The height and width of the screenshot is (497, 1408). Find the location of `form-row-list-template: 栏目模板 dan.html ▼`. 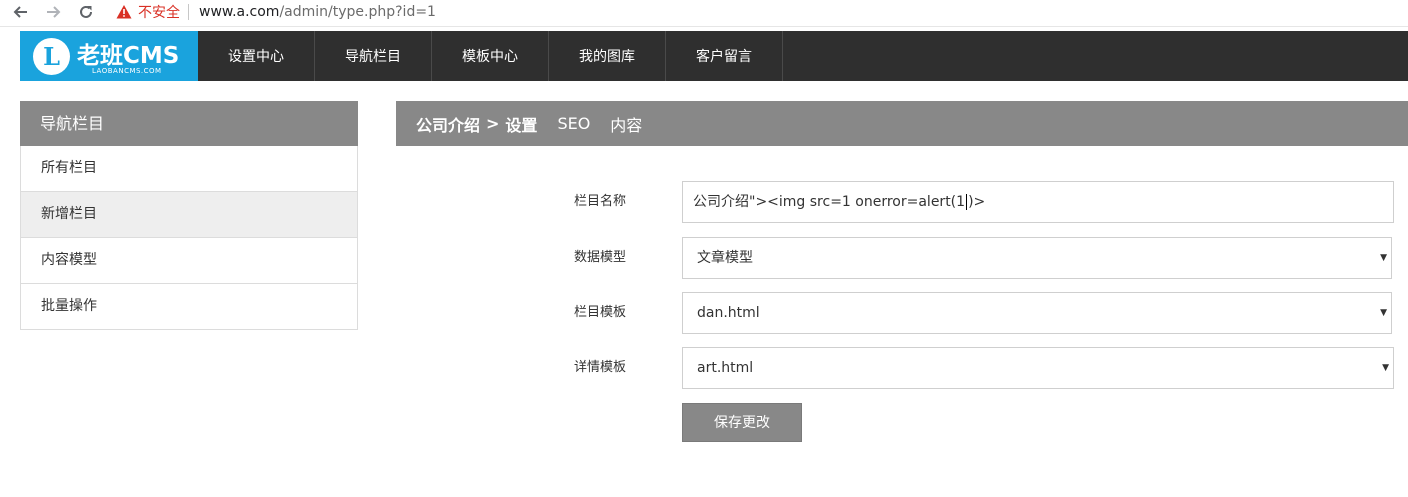

form-row-list-template: 栏目模板 dan.html ▼ is located at coordinates (902, 313).